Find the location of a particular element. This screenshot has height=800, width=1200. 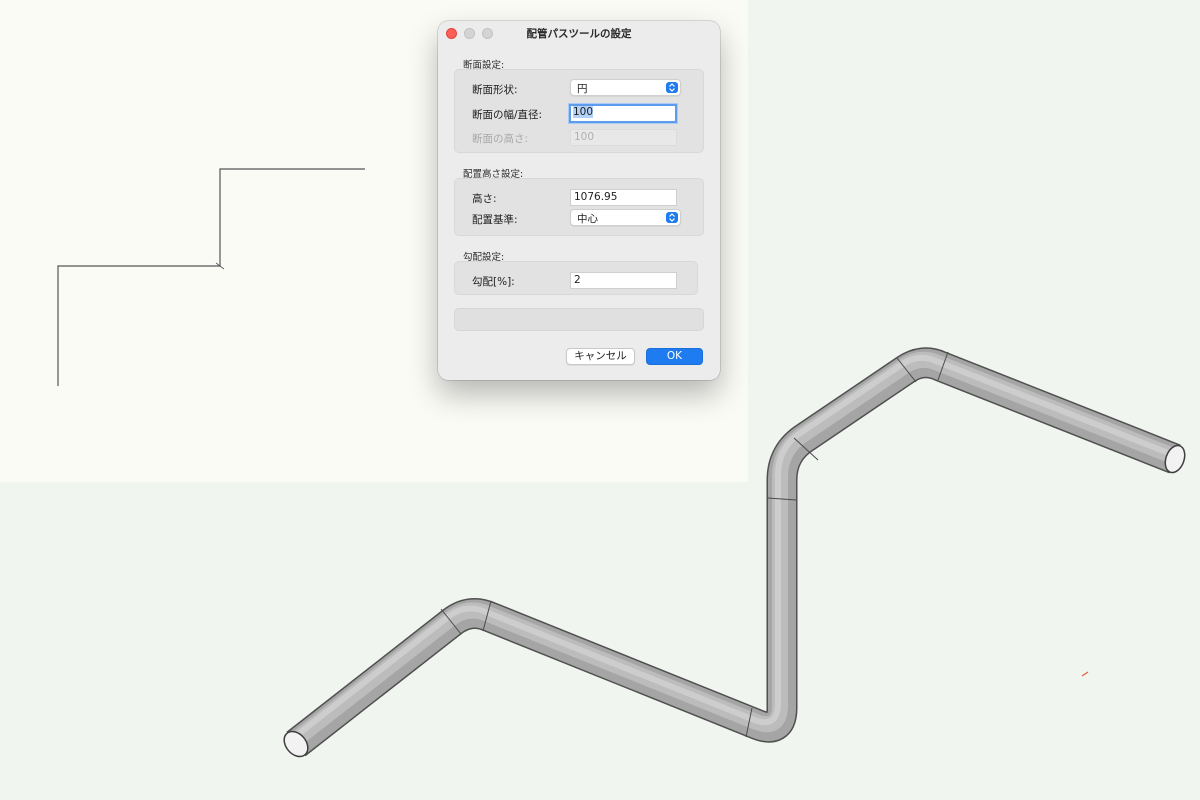

shape-select-value: 円 is located at coordinates (582, 89).